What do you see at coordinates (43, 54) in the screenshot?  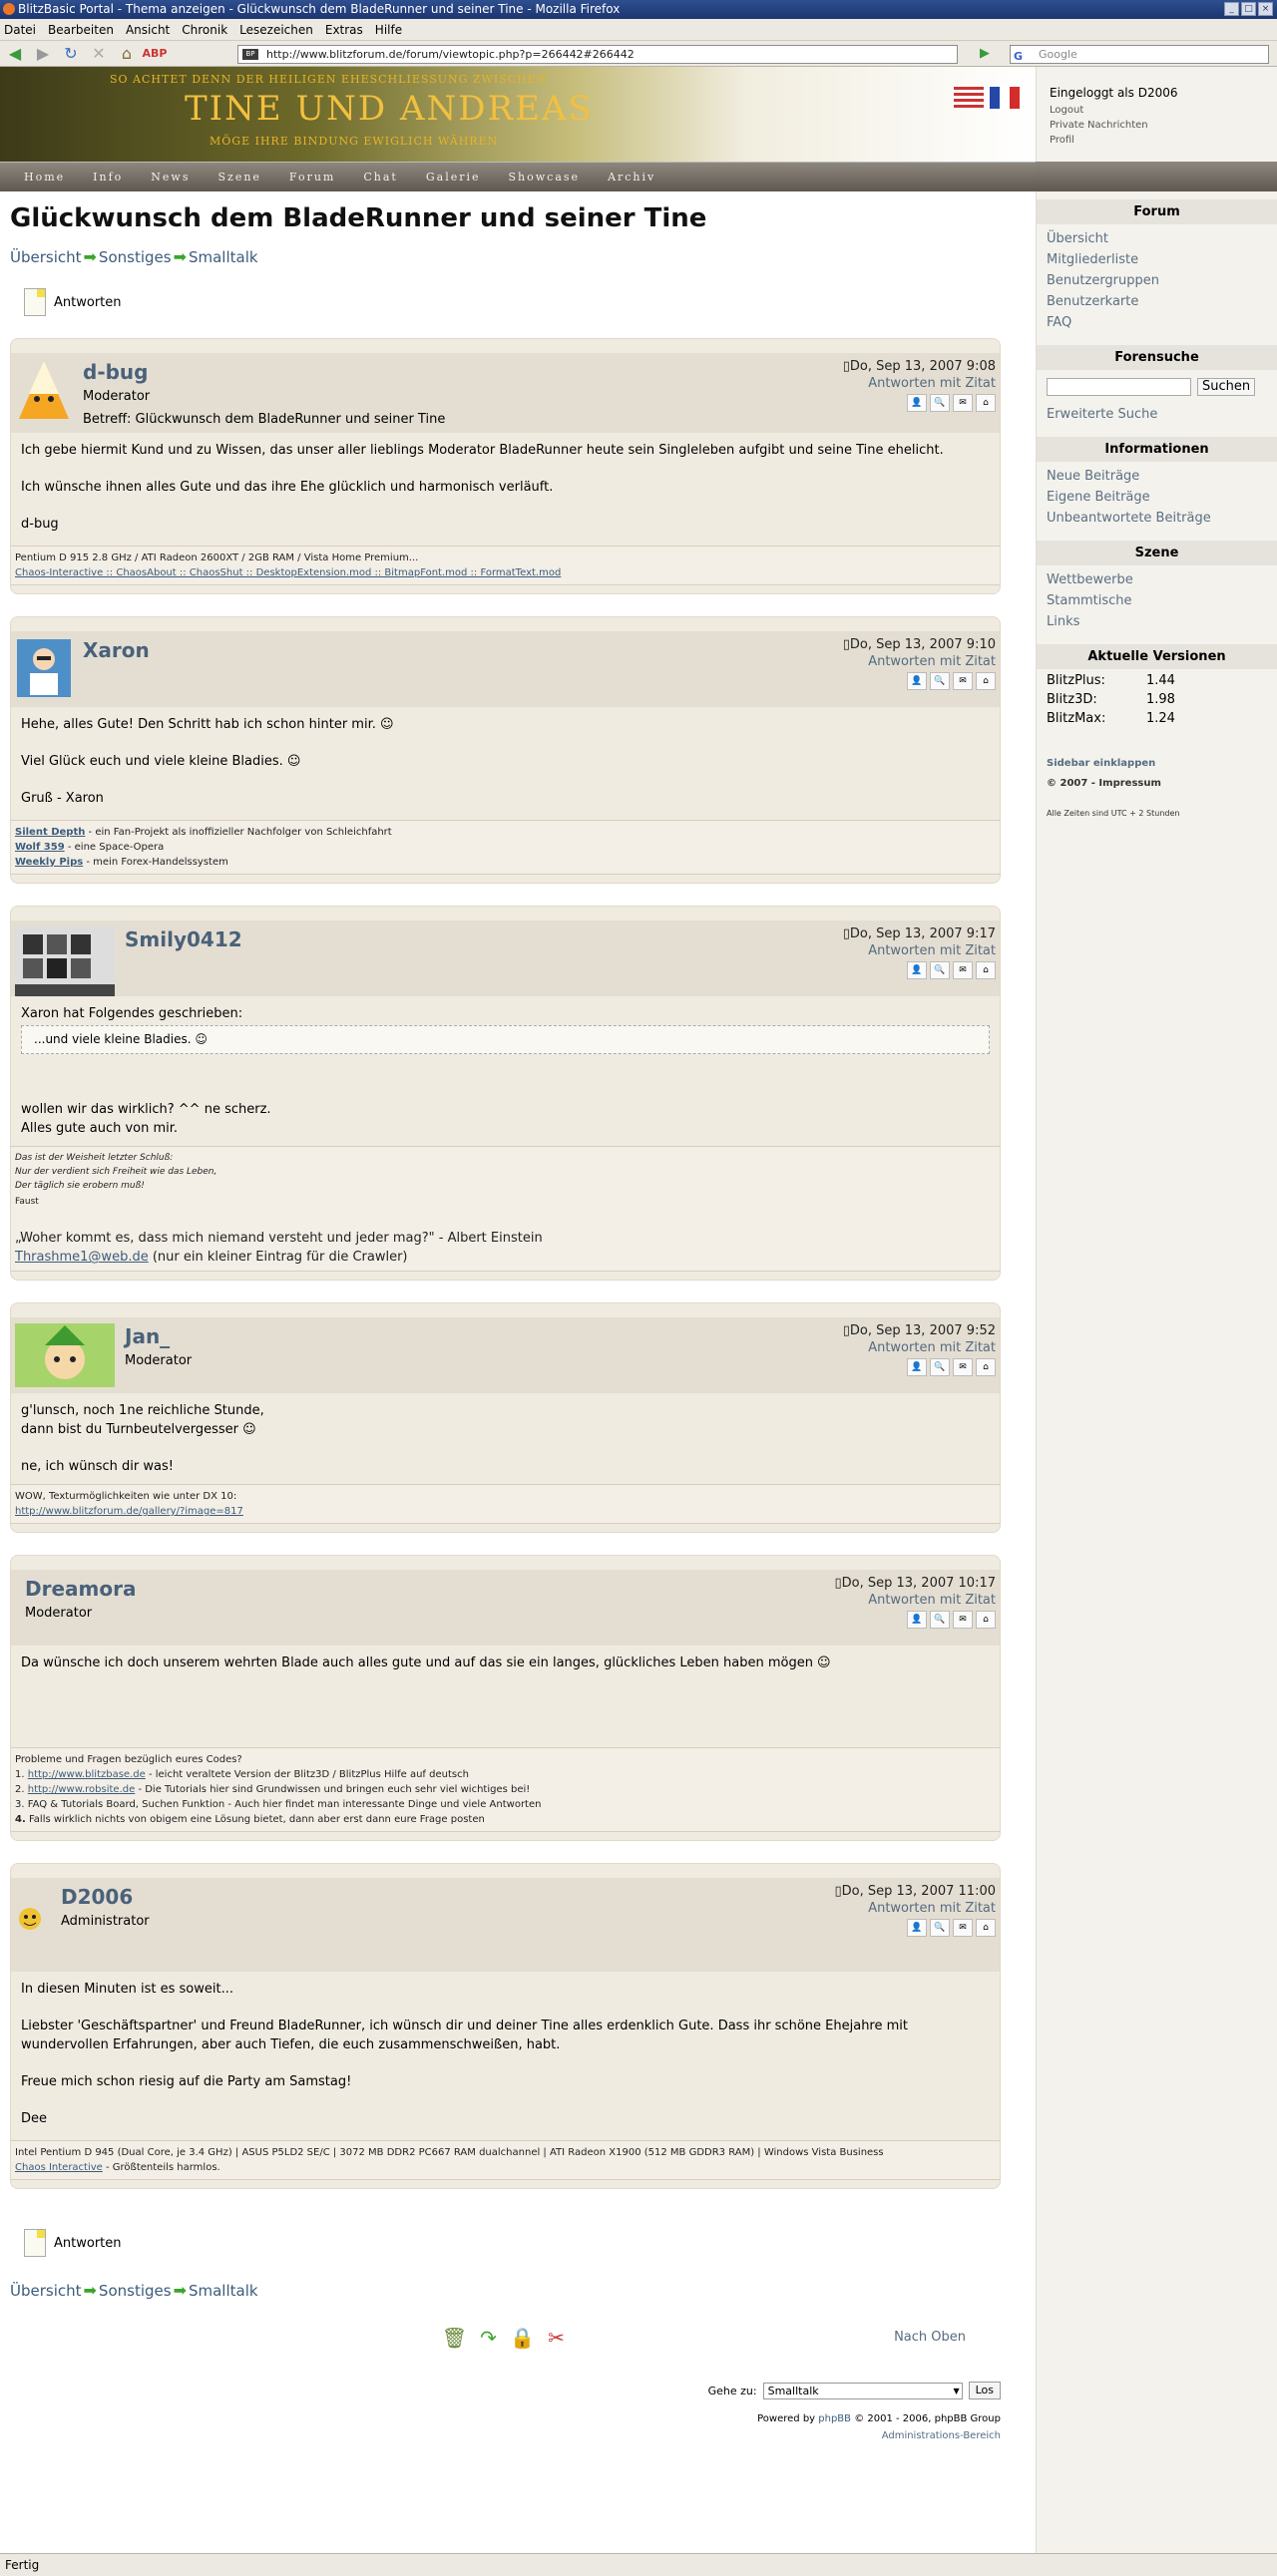 I see `forward-icon: ▶` at bounding box center [43, 54].